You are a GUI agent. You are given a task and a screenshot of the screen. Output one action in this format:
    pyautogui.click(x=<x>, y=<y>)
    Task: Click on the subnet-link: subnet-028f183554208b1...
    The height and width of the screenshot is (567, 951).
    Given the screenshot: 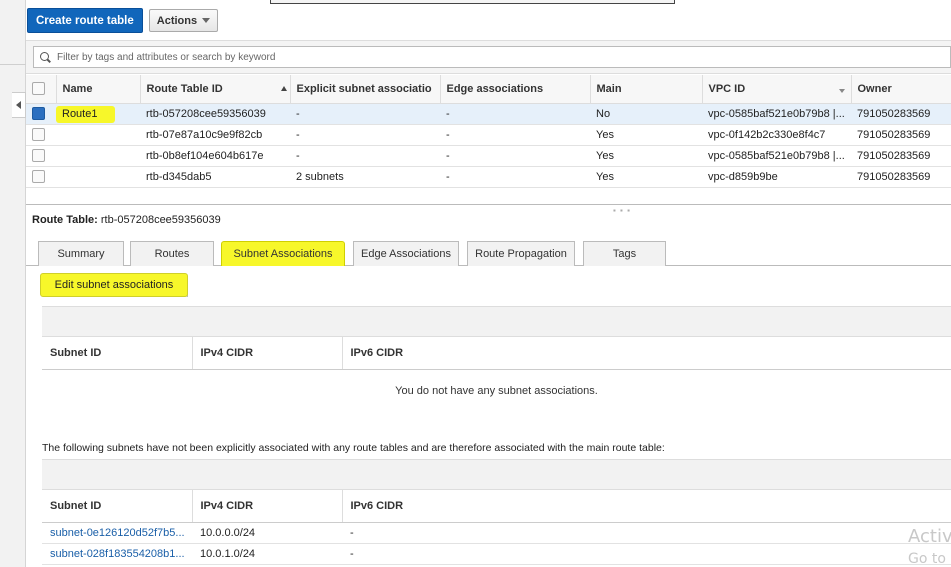 What is the action you would take?
    pyautogui.click(x=117, y=554)
    